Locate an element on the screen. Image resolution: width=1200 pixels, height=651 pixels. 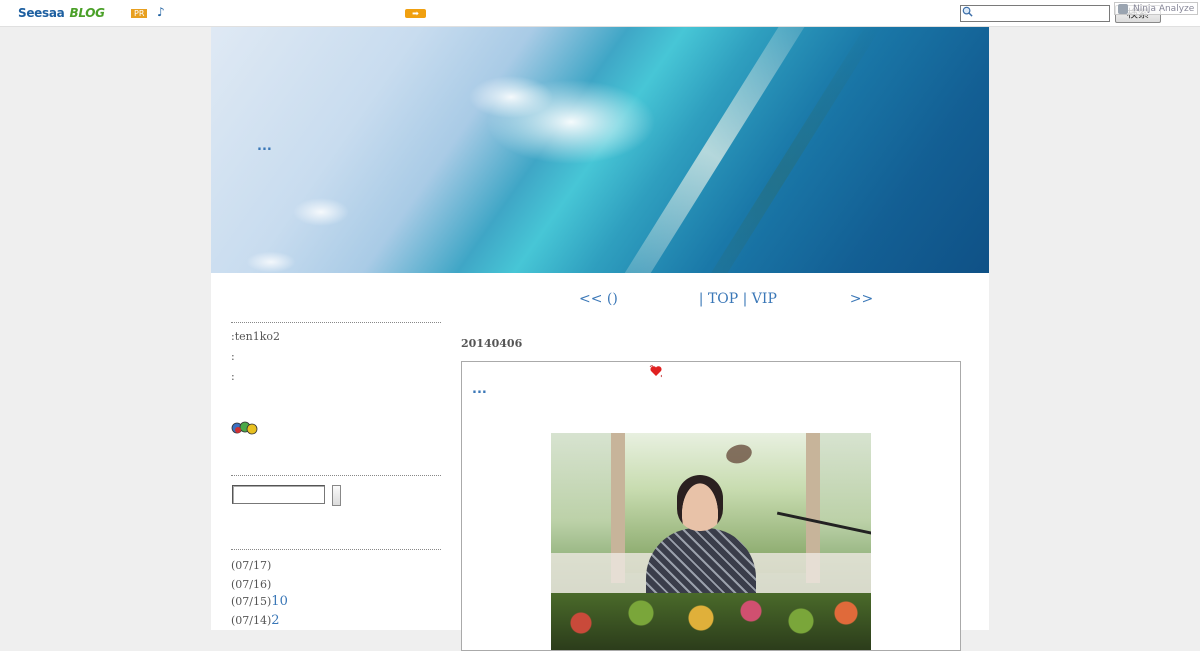
prev-entry-link: << () is located at coordinates (598, 299).